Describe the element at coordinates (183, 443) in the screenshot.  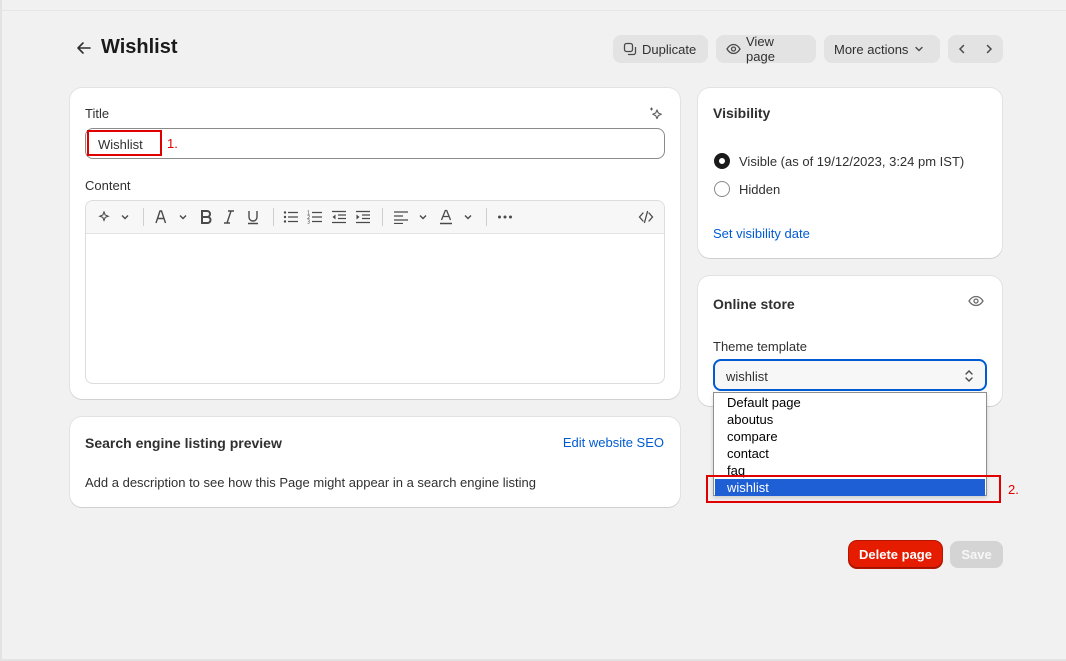
I see `seo-heading: Search engine listing preview` at that location.